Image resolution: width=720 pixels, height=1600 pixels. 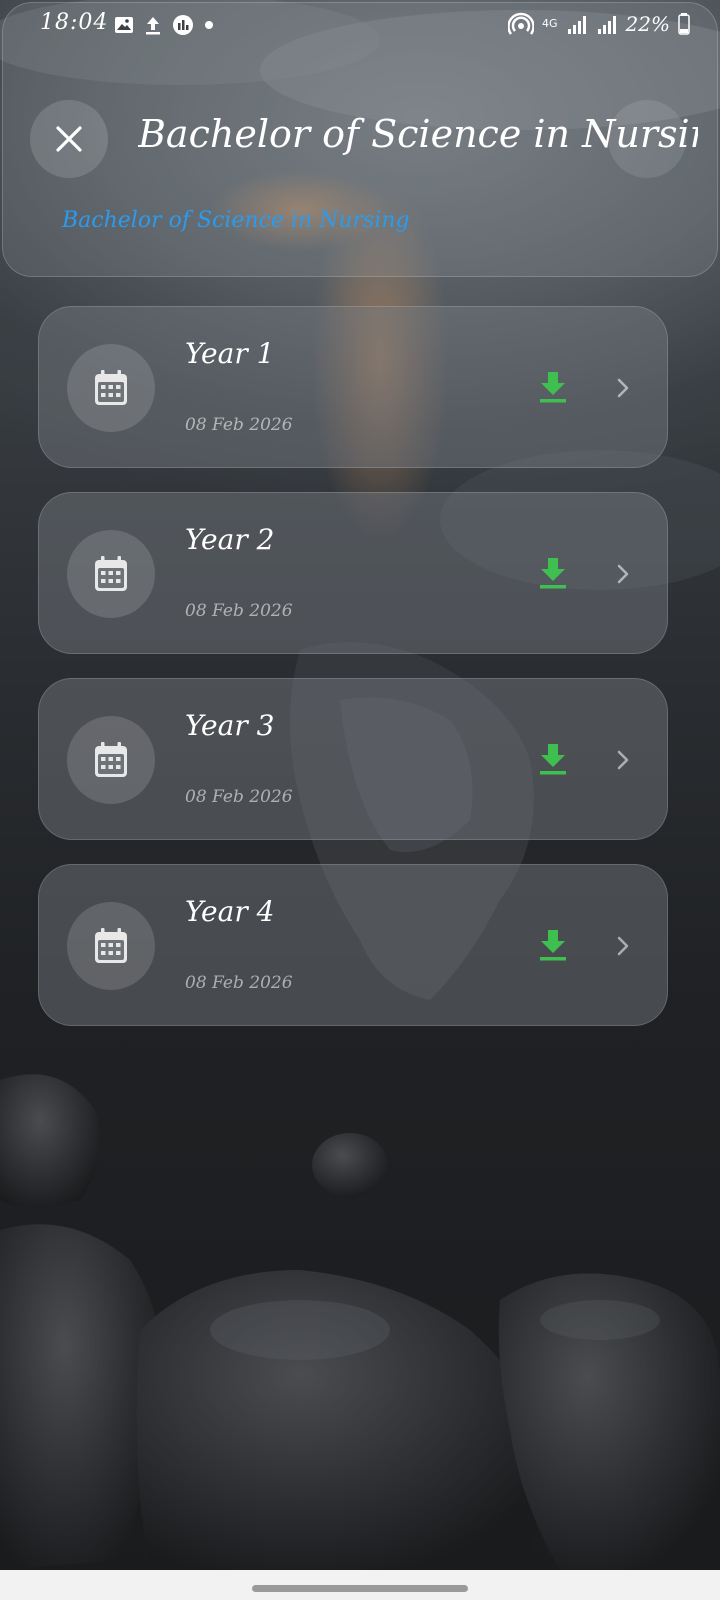 I want to click on signal-icon, so click(x=576, y=25).